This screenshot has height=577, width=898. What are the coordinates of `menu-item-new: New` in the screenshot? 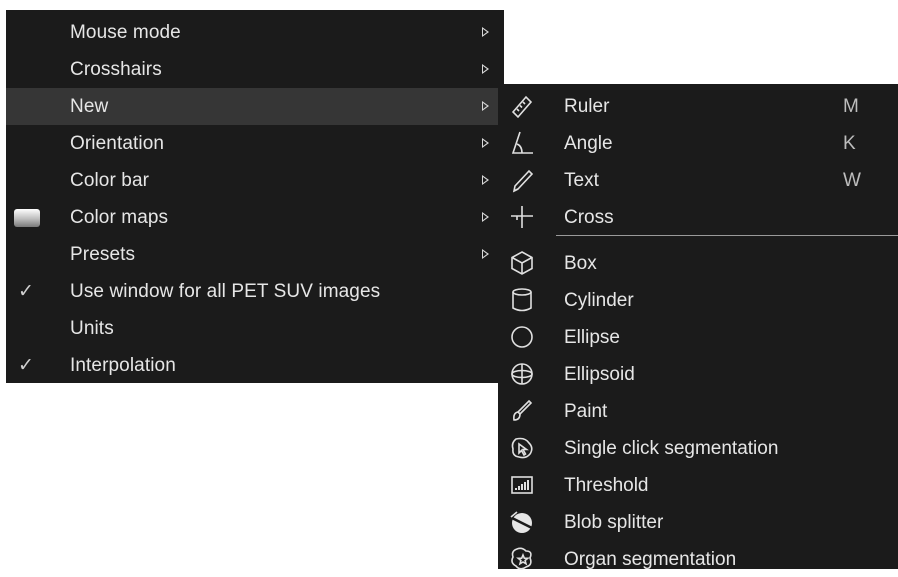 It's located at (255, 106).